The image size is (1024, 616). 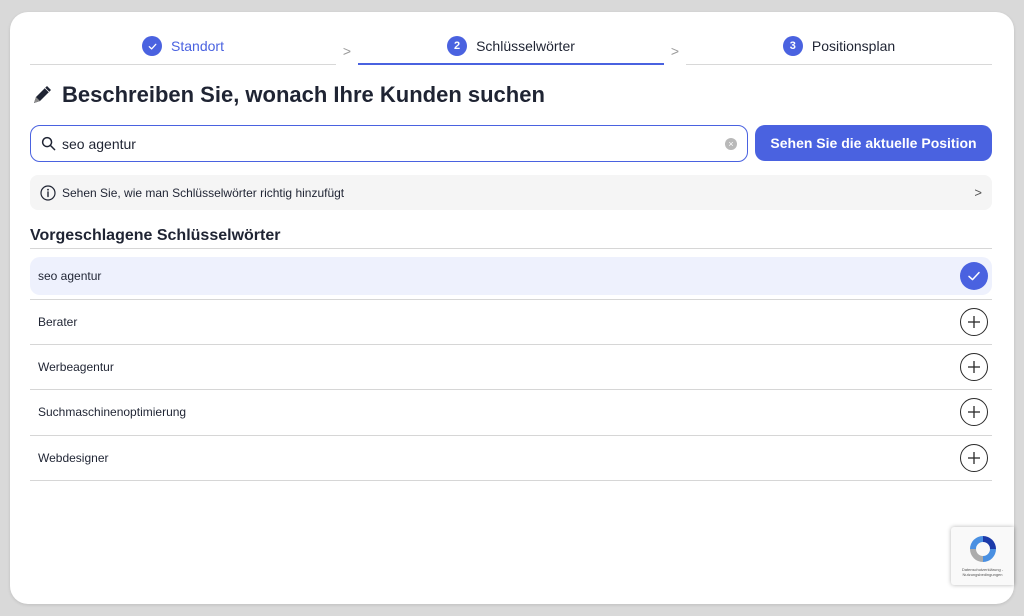 I want to click on keyword-label: Werbeagentur, so click(x=76, y=366).